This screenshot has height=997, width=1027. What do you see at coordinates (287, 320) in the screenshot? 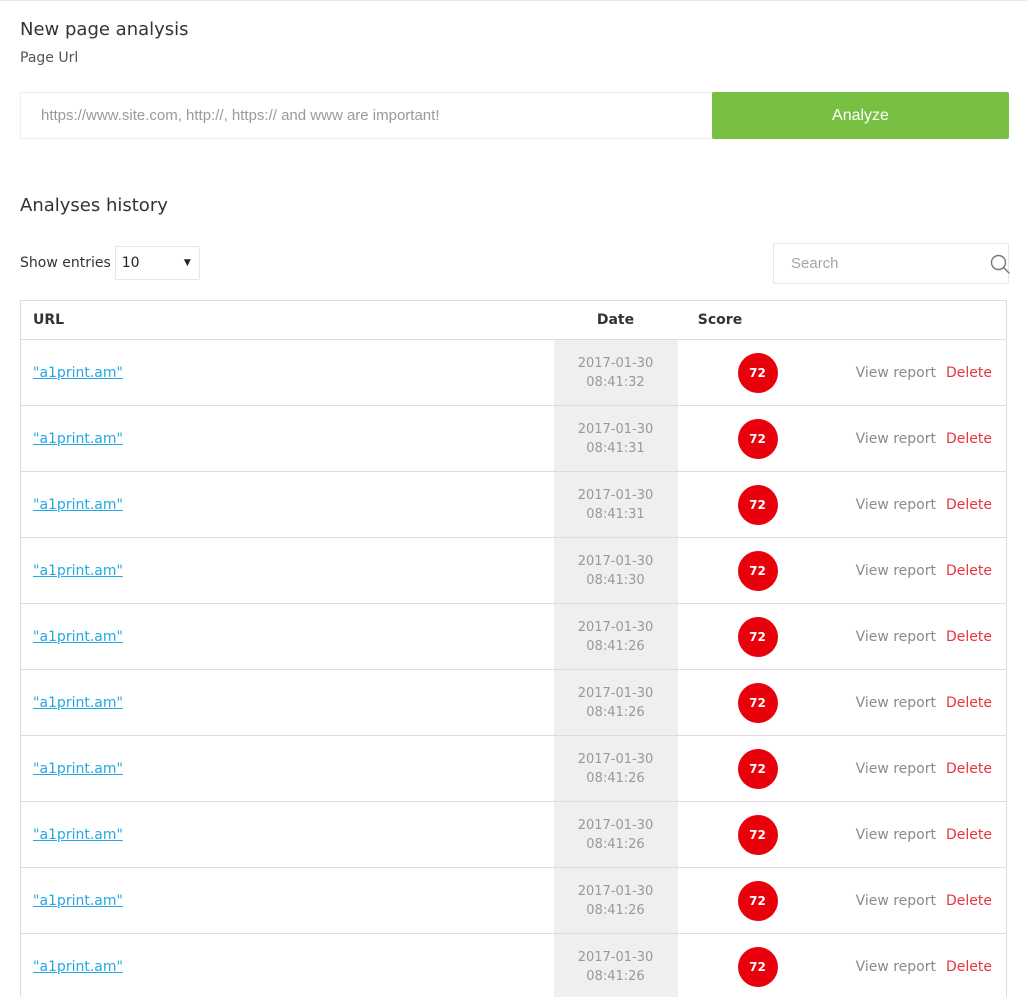
I see `url-column-header: URL` at bounding box center [287, 320].